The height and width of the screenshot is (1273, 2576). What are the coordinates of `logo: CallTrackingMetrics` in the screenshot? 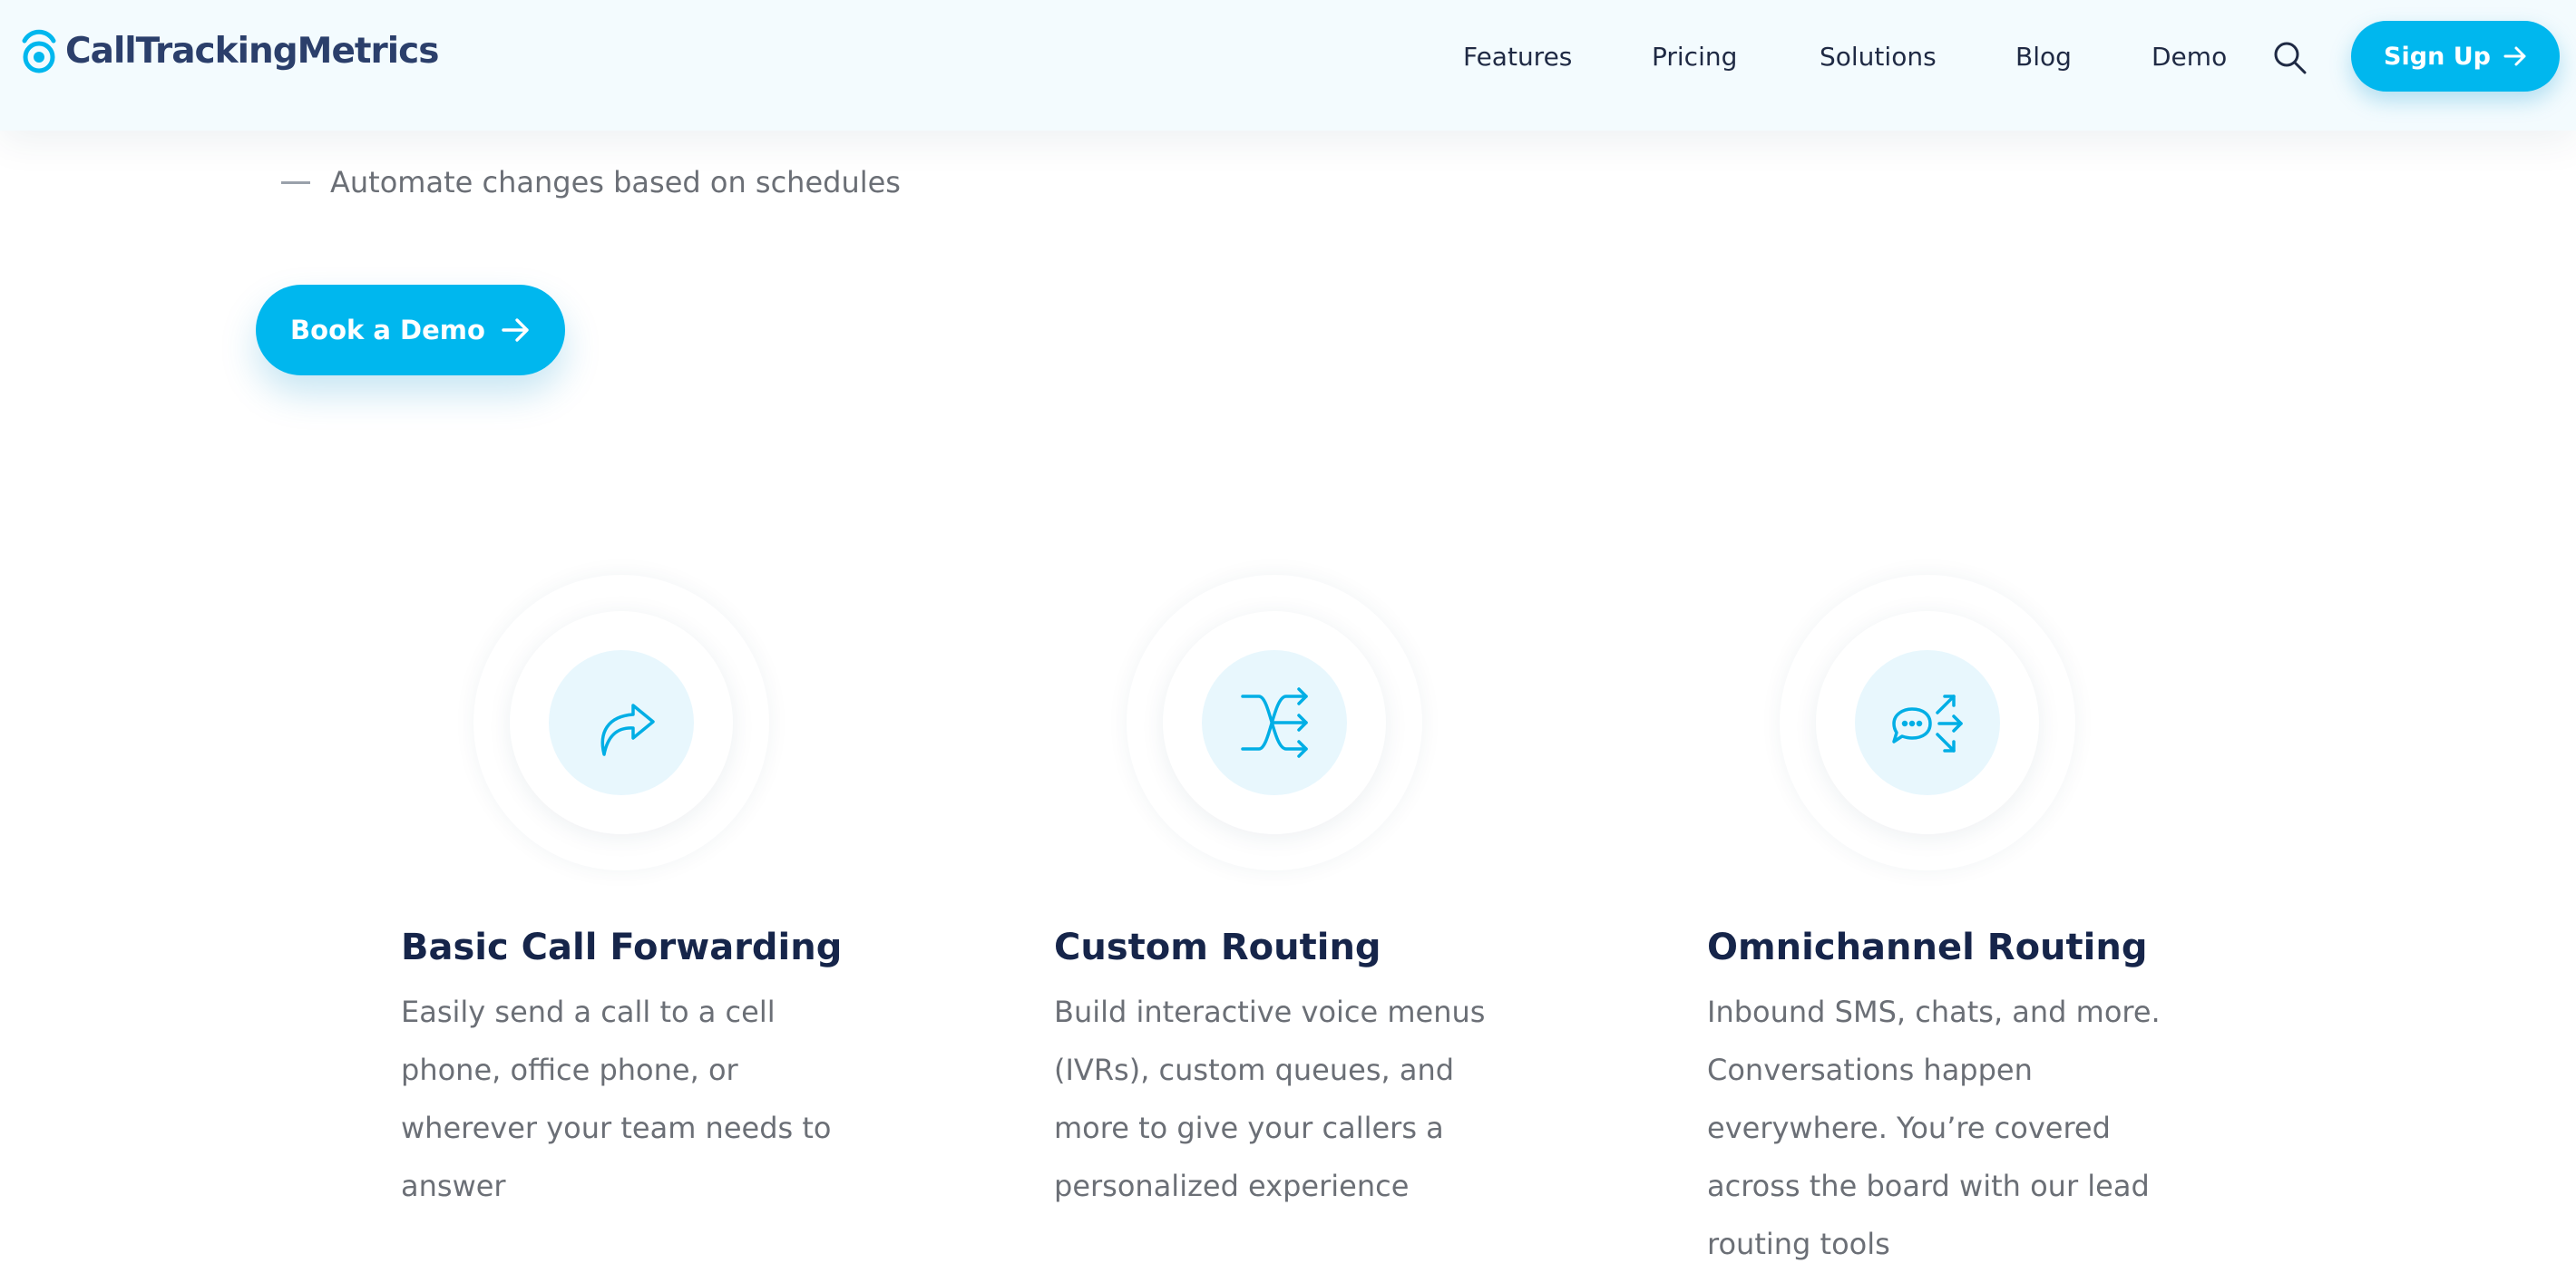 It's located at (229, 50).